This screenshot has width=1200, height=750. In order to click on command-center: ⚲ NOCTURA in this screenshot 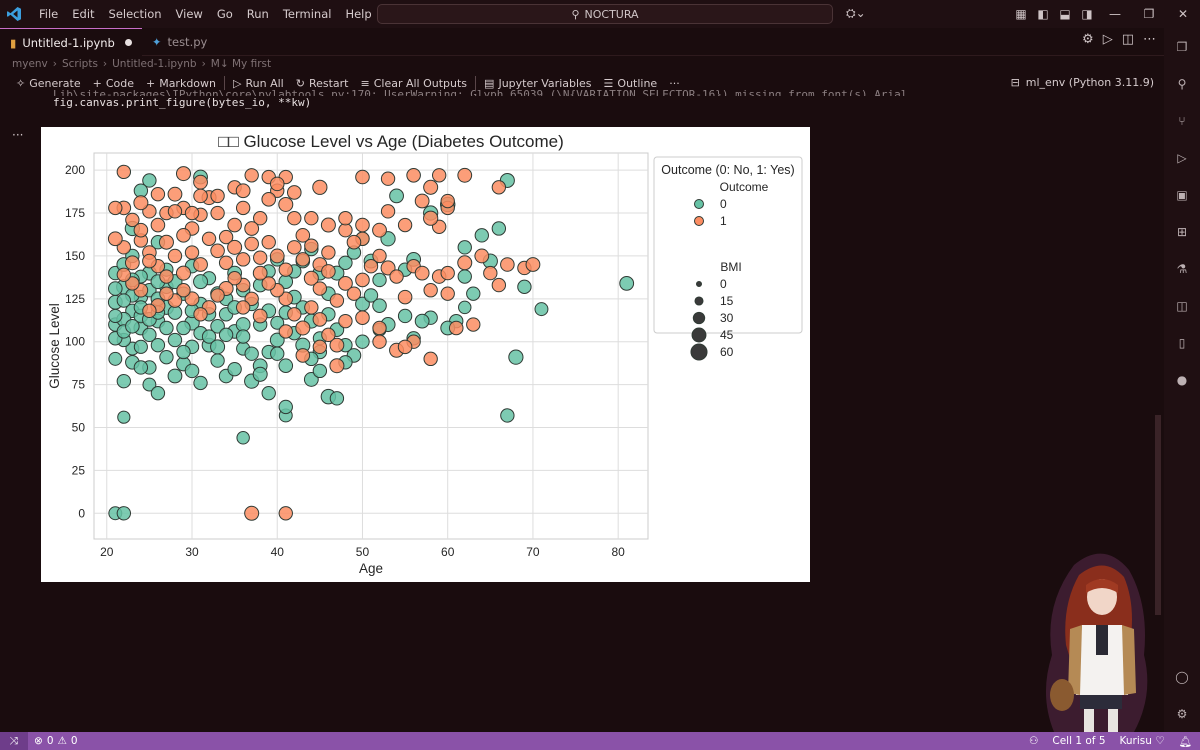, I will do `click(605, 14)`.